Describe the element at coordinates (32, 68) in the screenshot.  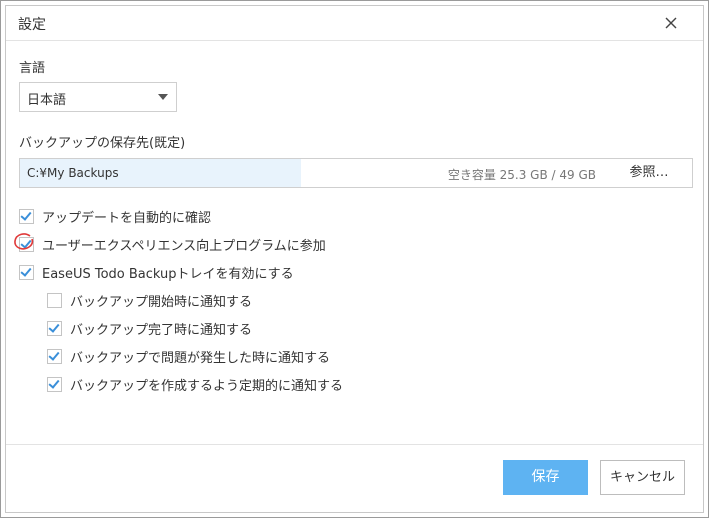
I see `language-label: 言語` at that location.